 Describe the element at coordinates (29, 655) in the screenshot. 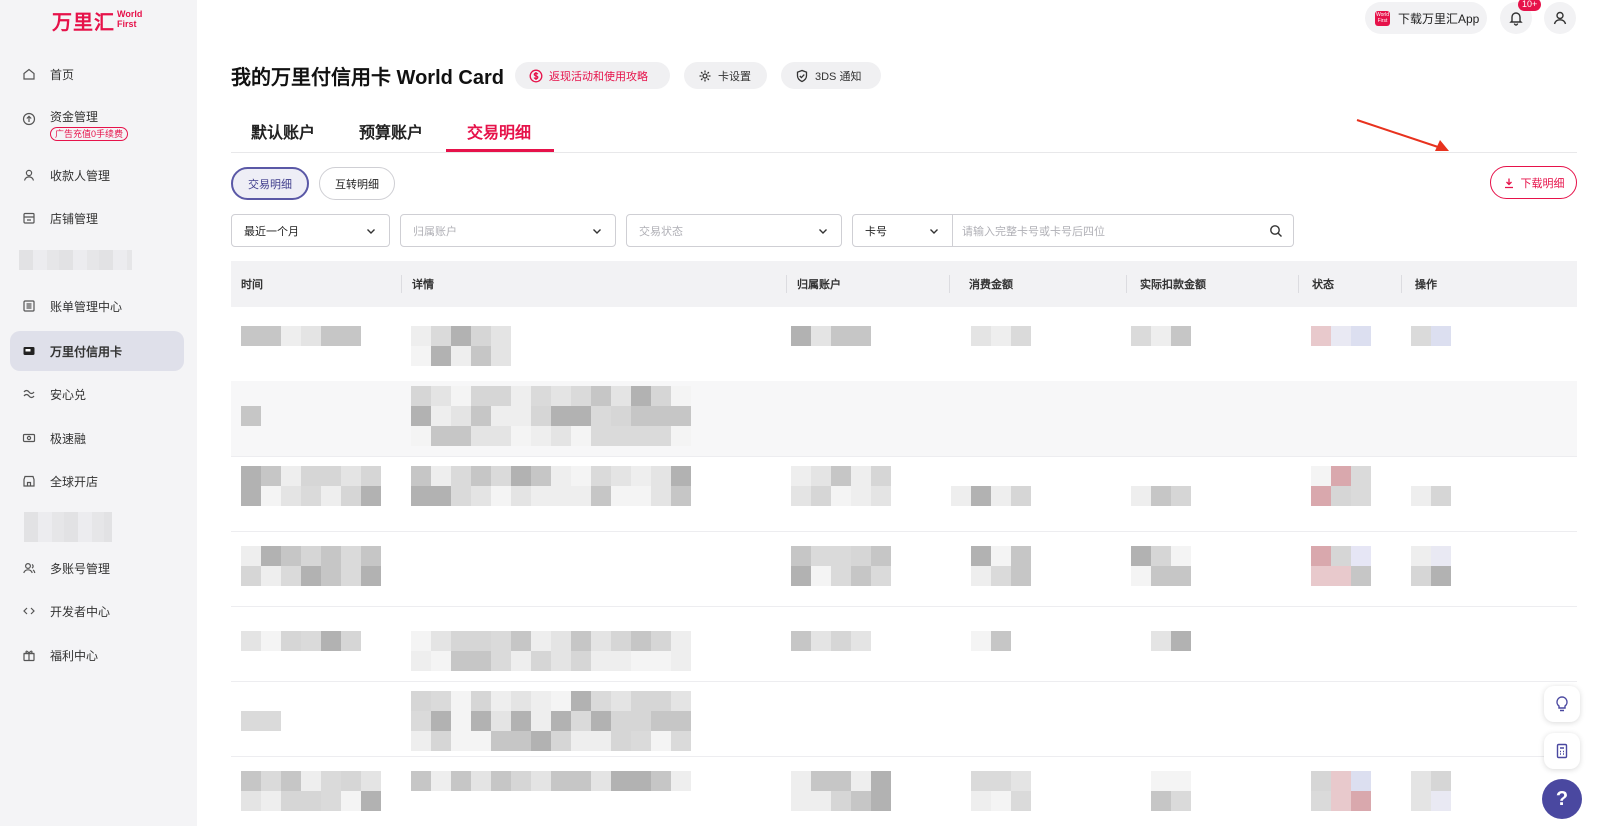

I see `gift-icon` at that location.